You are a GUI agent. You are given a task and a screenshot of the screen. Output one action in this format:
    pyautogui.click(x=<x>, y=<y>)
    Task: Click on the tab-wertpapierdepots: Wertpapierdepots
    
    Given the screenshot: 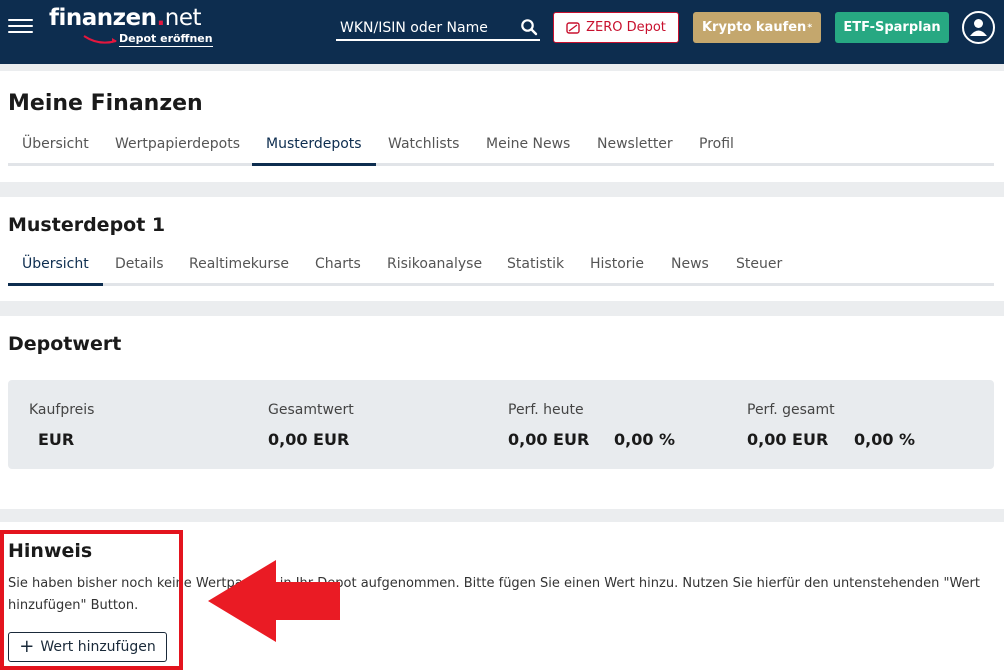 What is the action you would take?
    pyautogui.click(x=177, y=147)
    